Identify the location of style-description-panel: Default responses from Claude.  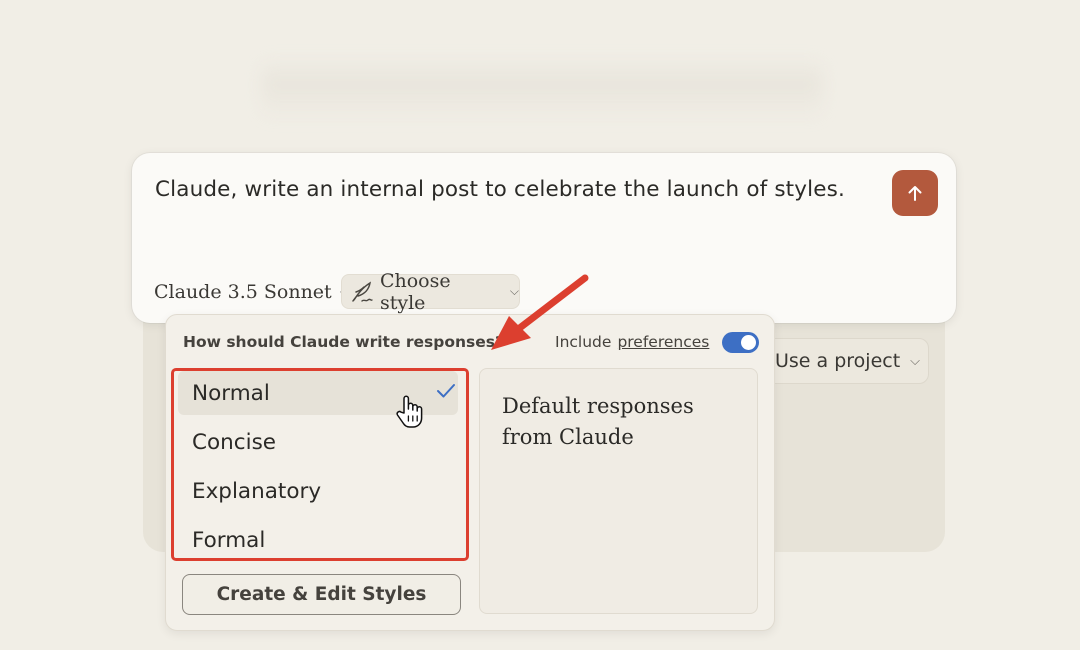
(618, 491).